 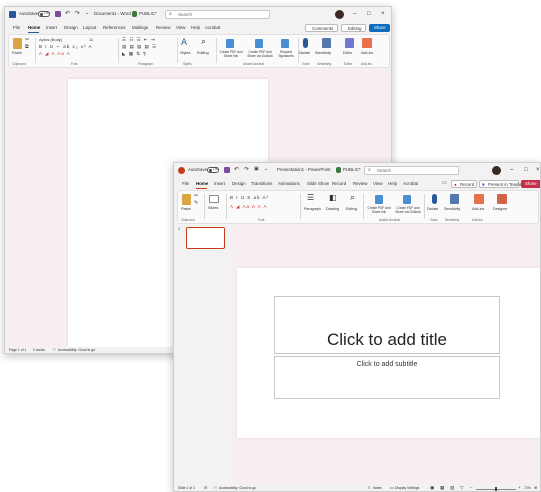 What do you see at coordinates (407, 488) in the screenshot?
I see `ppt-status-display: Display Settings` at bounding box center [407, 488].